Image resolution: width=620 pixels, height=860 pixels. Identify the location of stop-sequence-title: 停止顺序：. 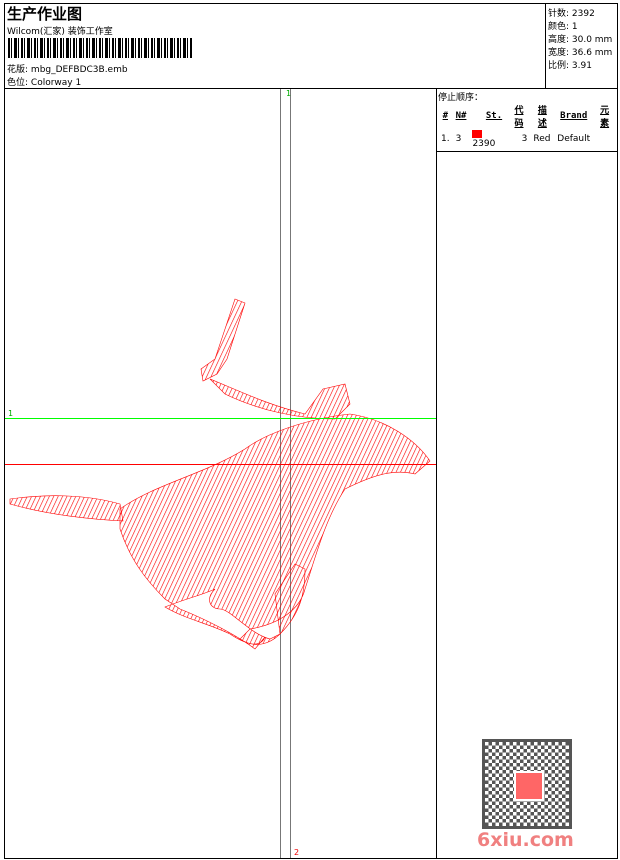
(461, 98).